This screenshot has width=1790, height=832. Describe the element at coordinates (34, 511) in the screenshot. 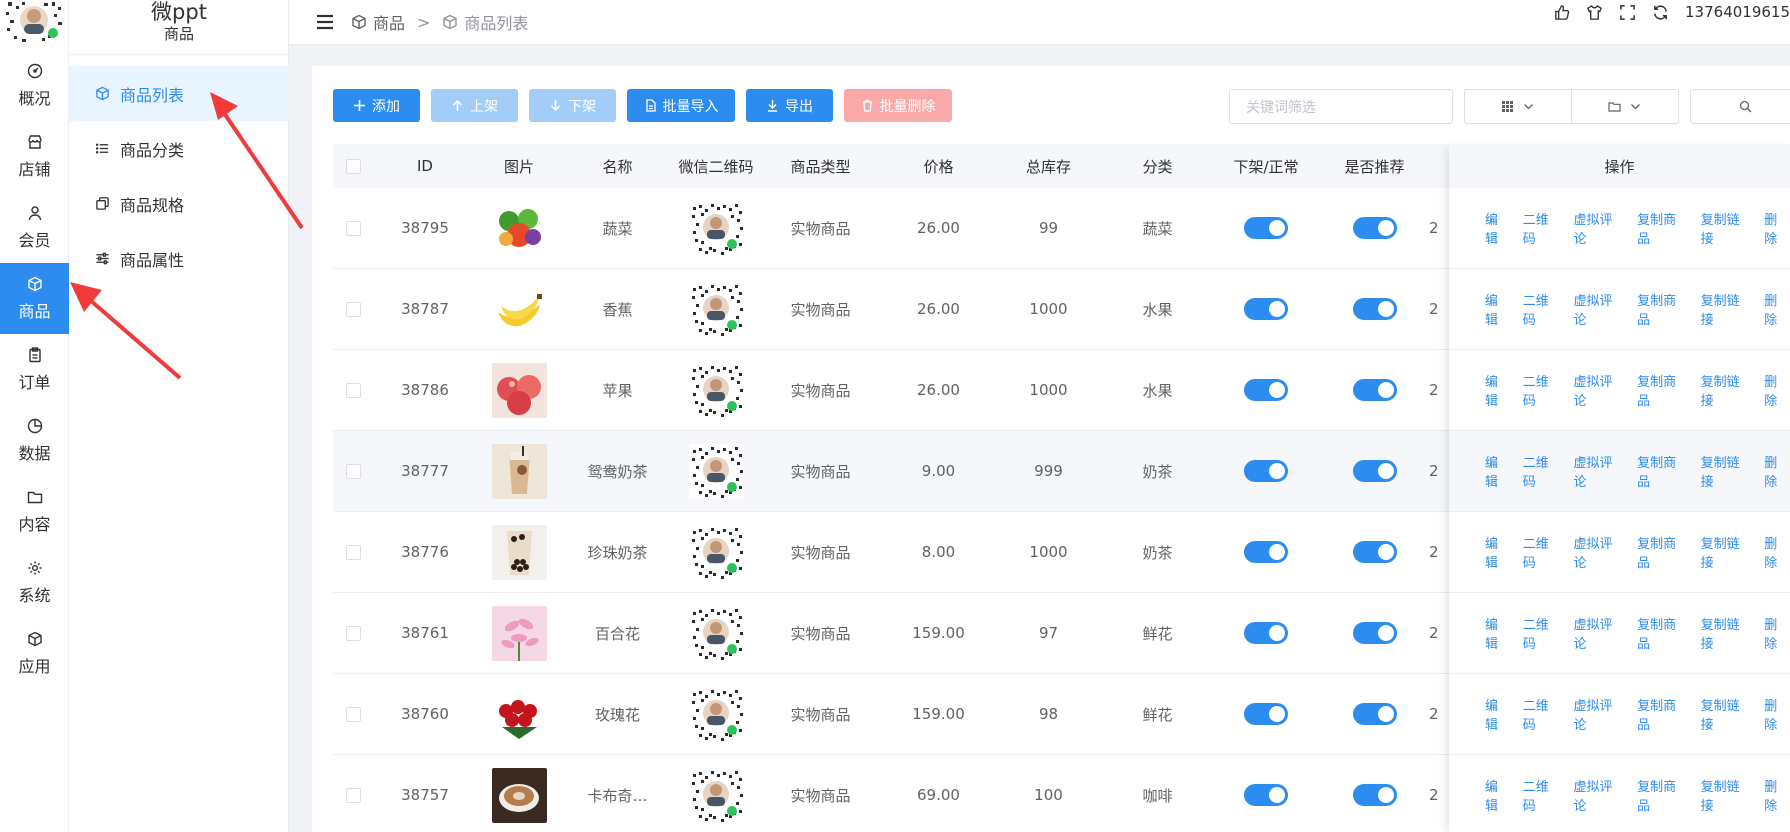

I see `rail-item: 内容` at that location.